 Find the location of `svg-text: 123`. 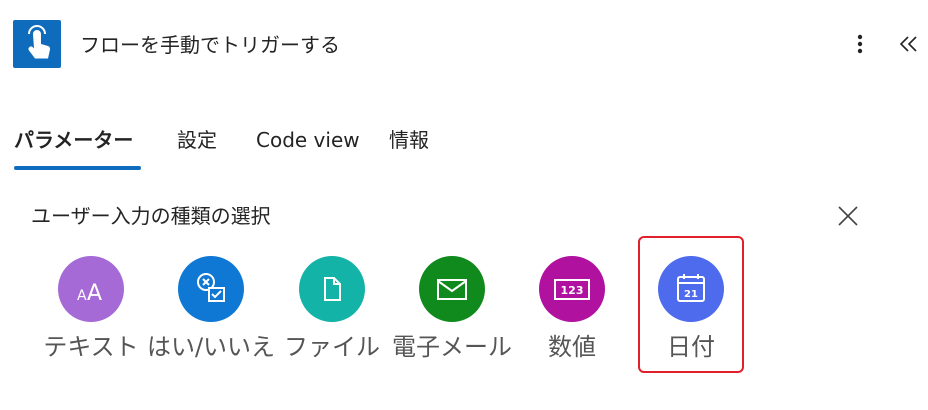

svg-text: 123 is located at coordinates (572, 290).